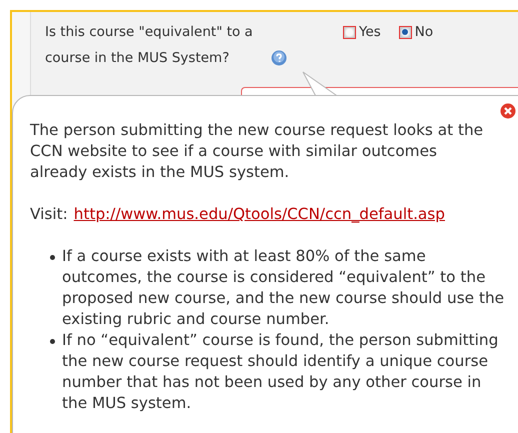 This screenshot has height=433, width=518. What do you see at coordinates (49, 214) in the screenshot?
I see `visit-label: Visit:` at bounding box center [49, 214].